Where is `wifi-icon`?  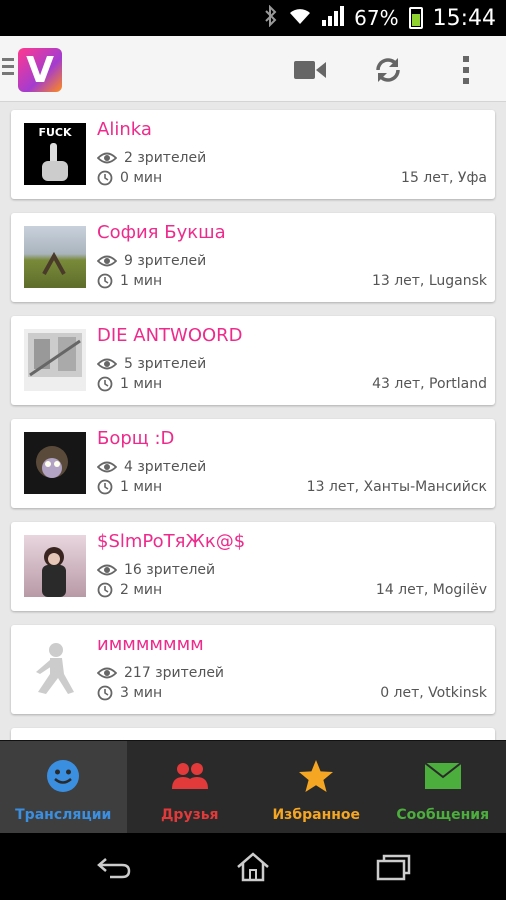
wifi-icon is located at coordinates (300, 18).